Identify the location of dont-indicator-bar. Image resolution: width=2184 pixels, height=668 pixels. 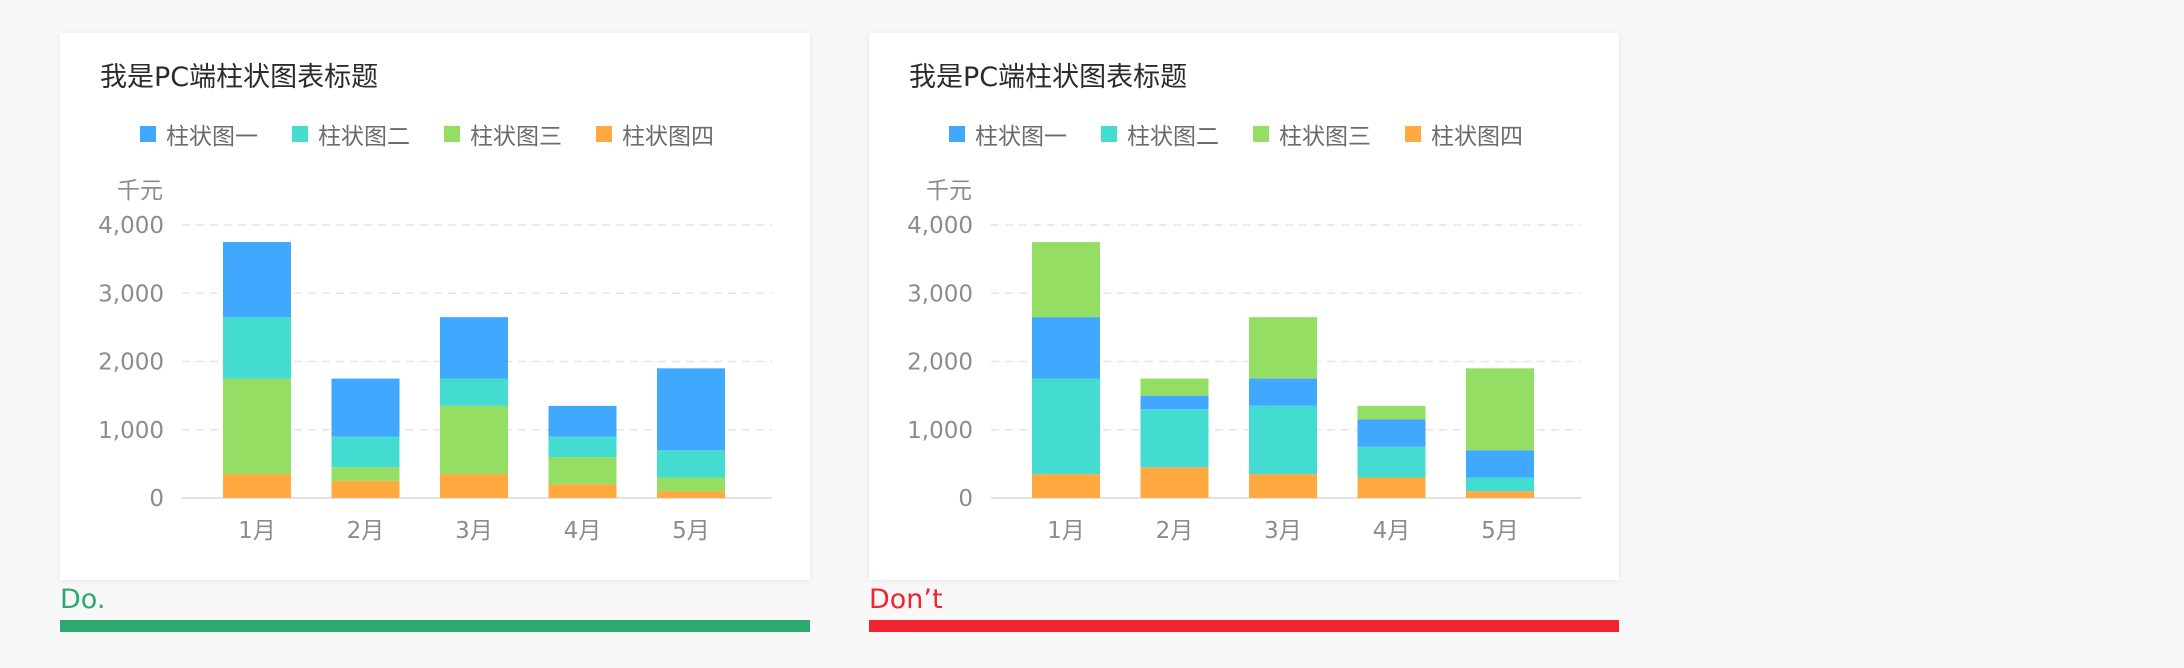
(1244, 626).